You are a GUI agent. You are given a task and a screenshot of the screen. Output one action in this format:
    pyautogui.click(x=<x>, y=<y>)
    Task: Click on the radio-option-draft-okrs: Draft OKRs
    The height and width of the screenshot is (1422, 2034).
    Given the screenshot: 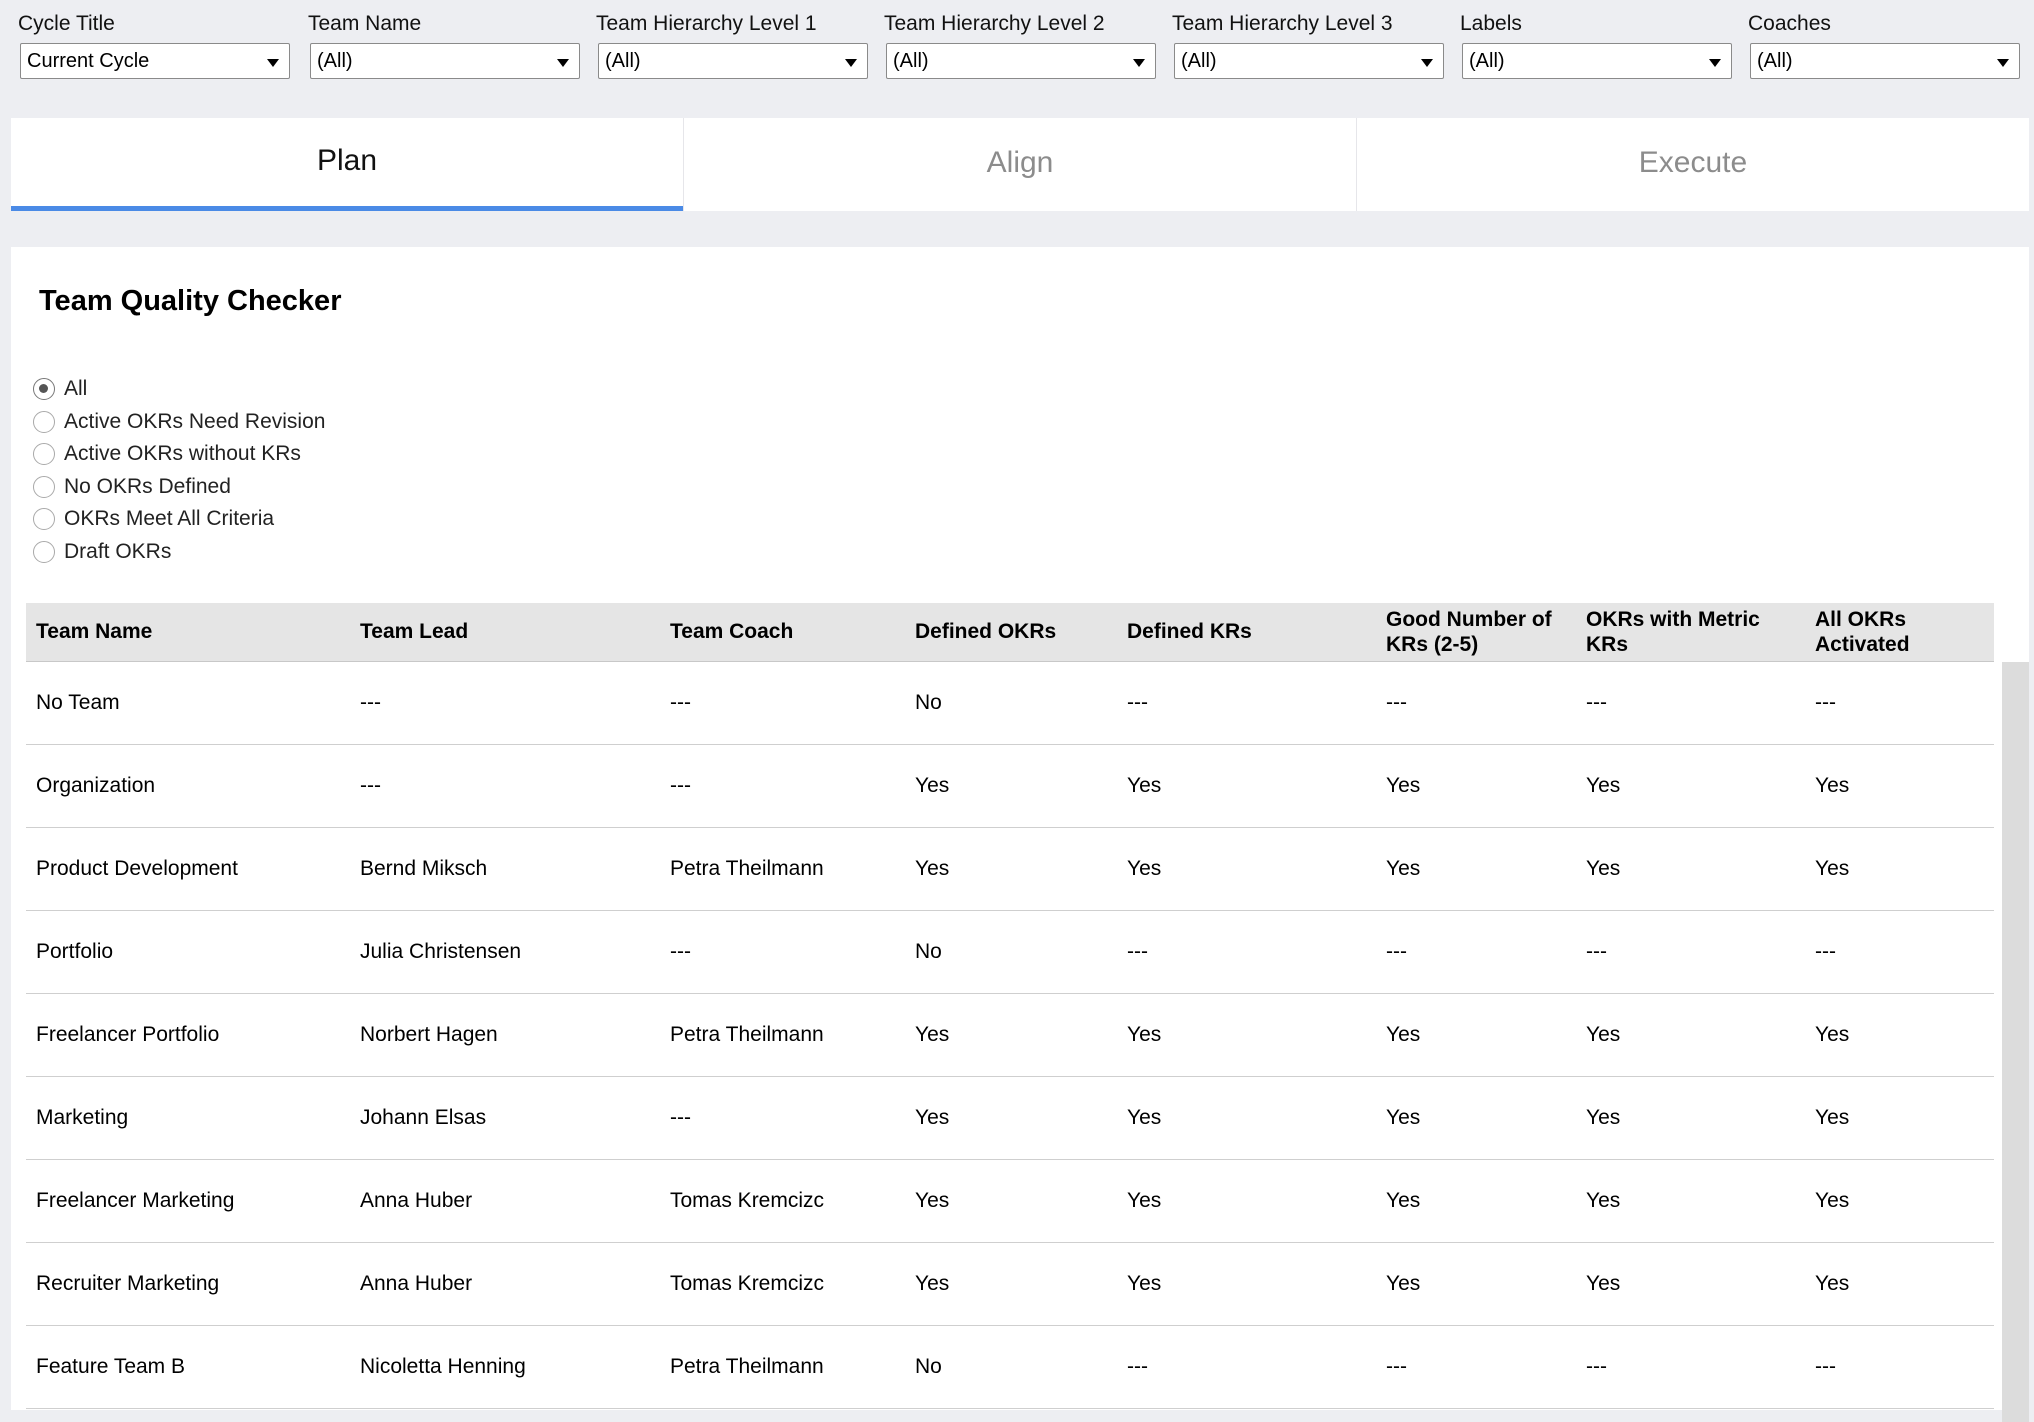 What is the action you would take?
    pyautogui.click(x=179, y=552)
    